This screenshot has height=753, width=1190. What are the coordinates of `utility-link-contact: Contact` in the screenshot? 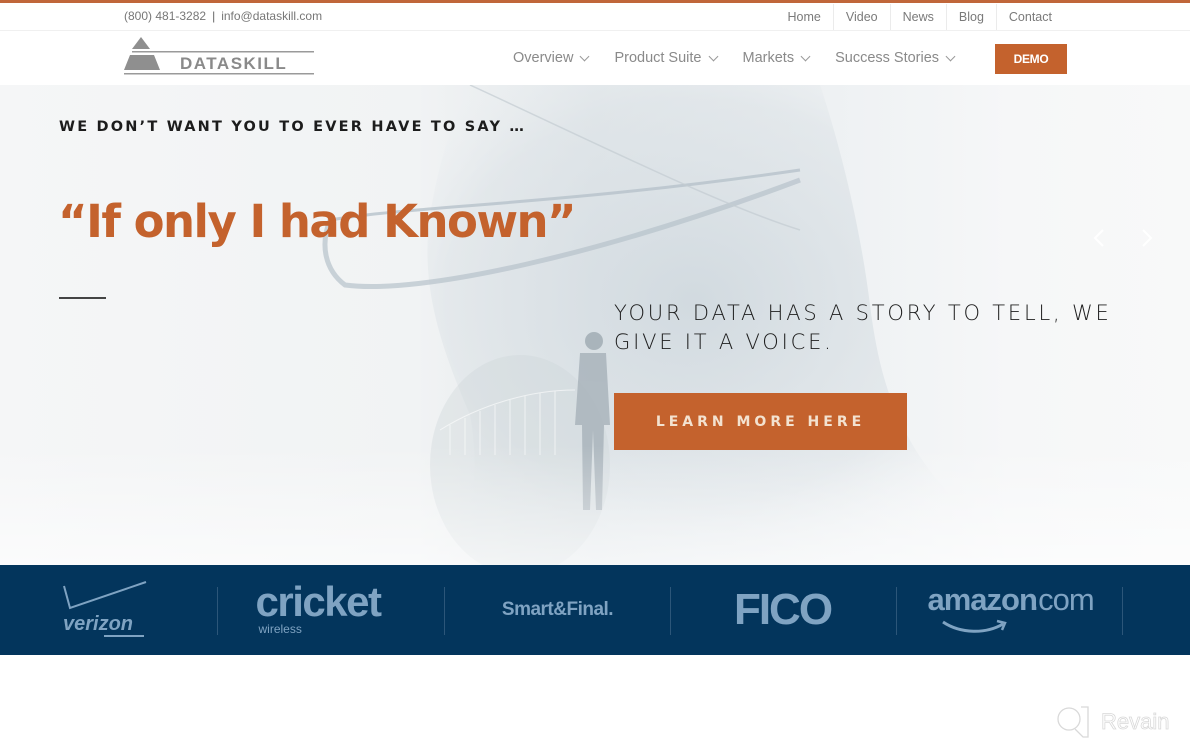 It's located at (1029, 17).